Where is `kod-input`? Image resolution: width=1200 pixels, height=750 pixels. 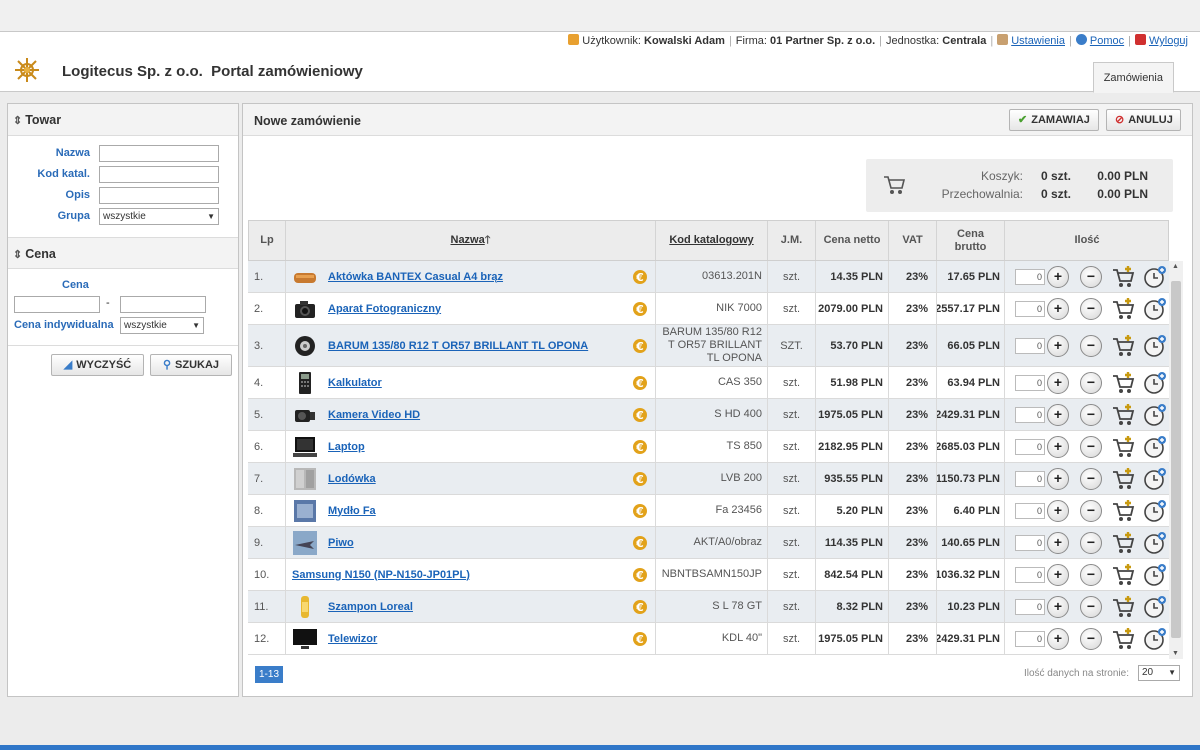 kod-input is located at coordinates (159, 174).